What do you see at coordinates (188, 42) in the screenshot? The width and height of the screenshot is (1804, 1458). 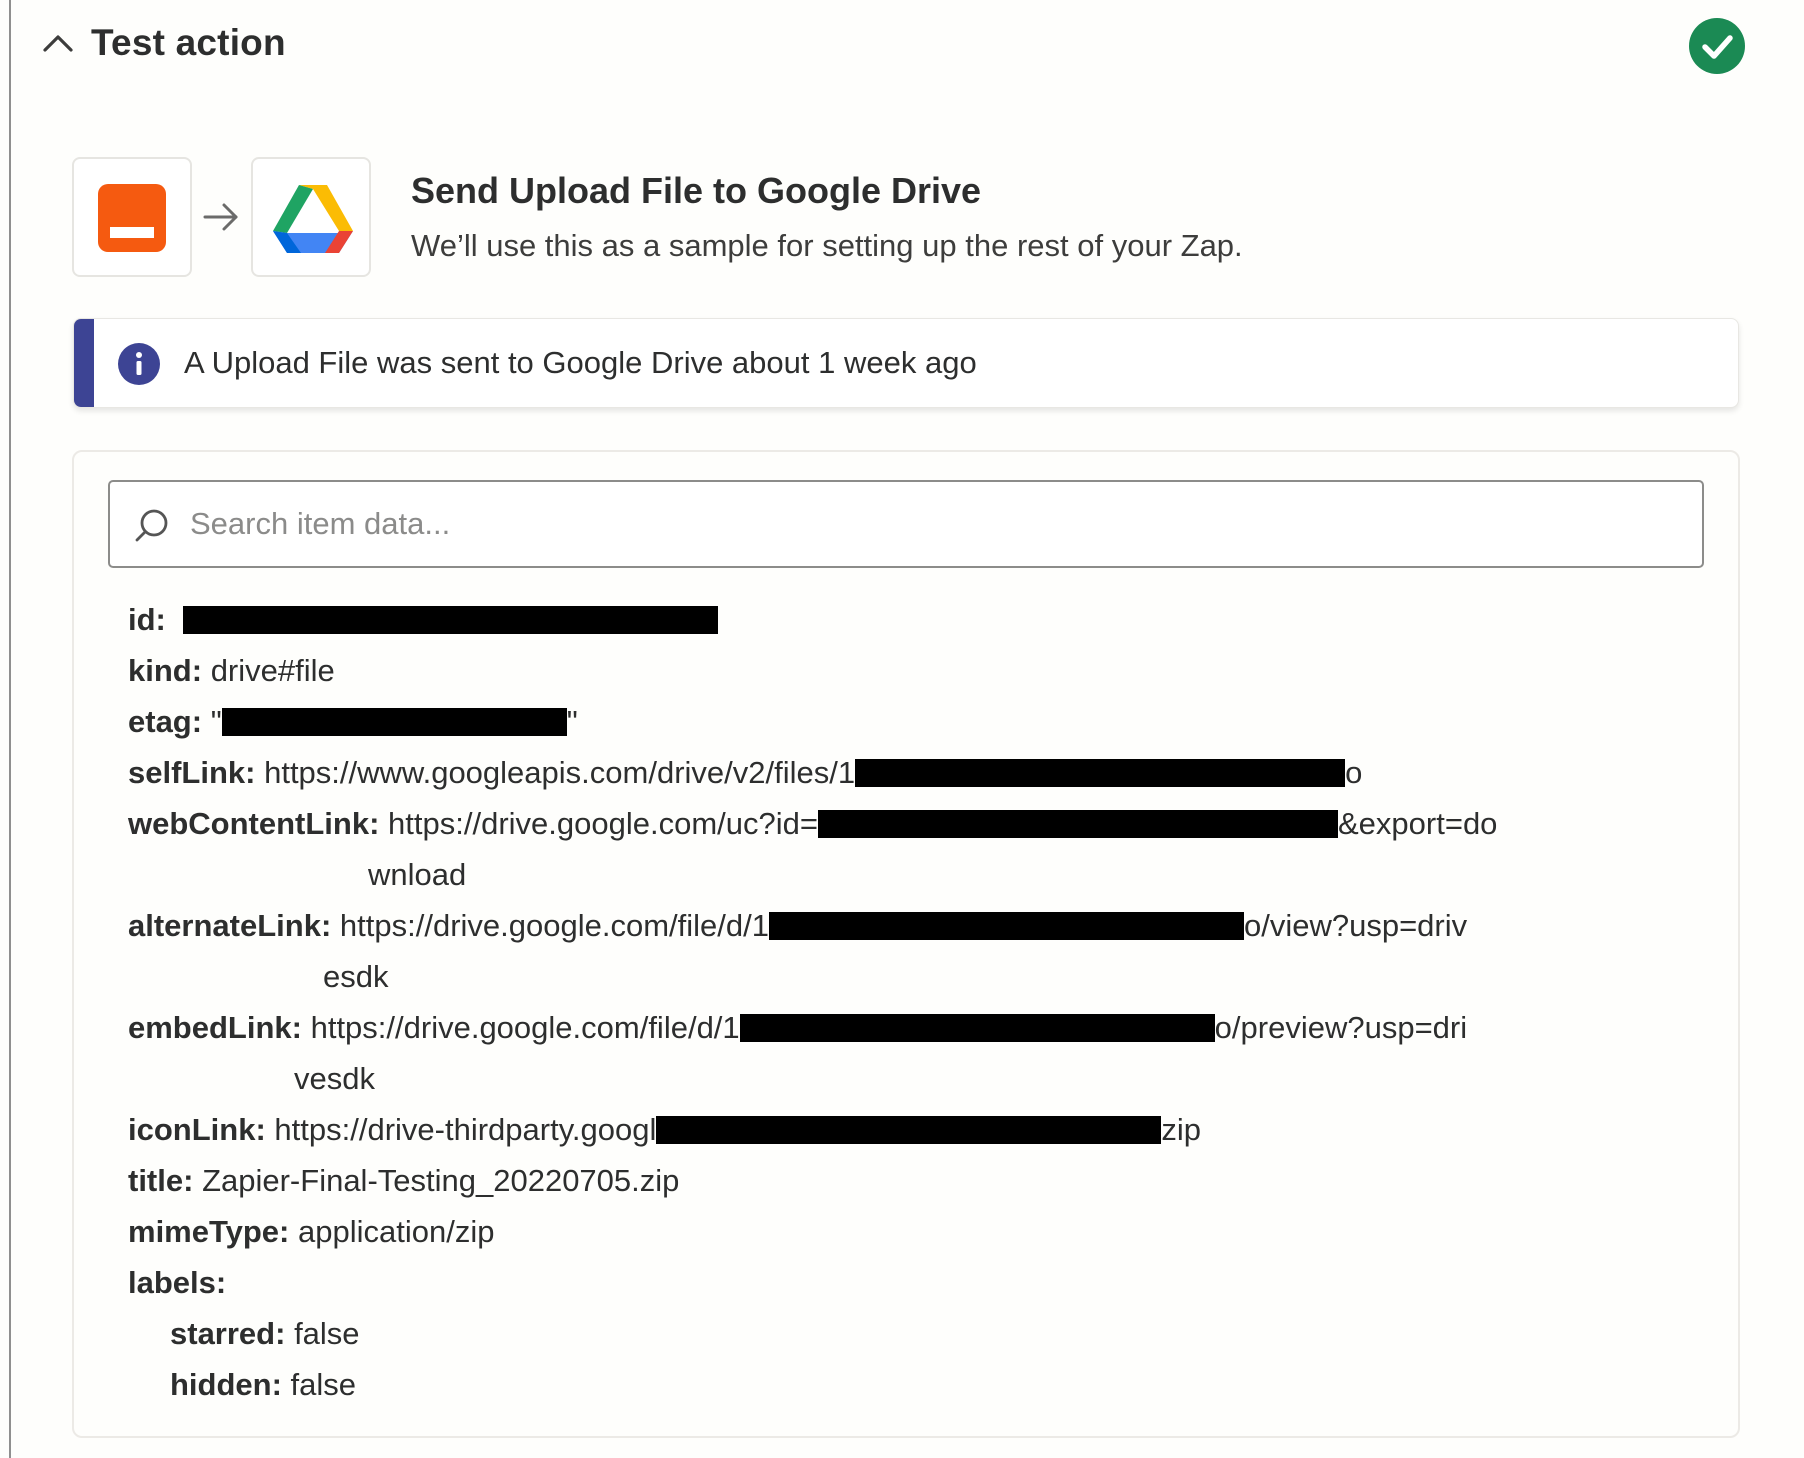 I see `section-title: Test action` at bounding box center [188, 42].